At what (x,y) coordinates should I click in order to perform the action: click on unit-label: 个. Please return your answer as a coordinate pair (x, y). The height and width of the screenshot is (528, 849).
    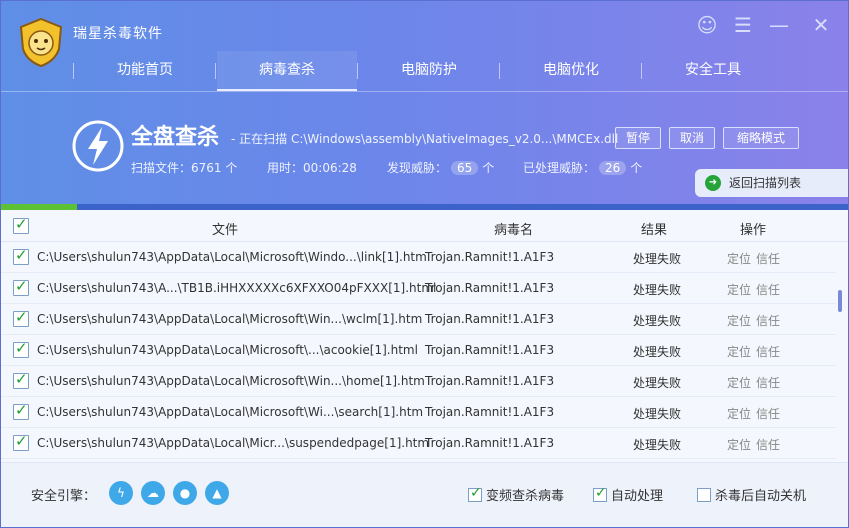
    Looking at the image, I should click on (636, 168).